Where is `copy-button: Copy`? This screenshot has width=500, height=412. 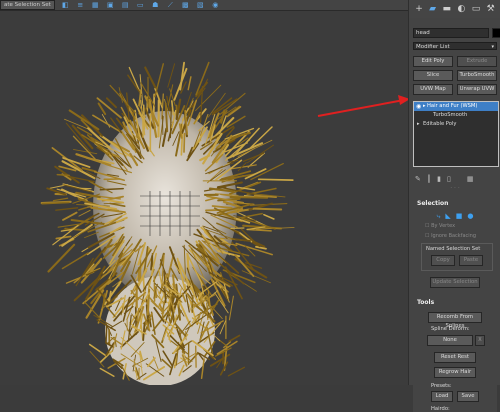 copy-button: Copy is located at coordinates (443, 260).